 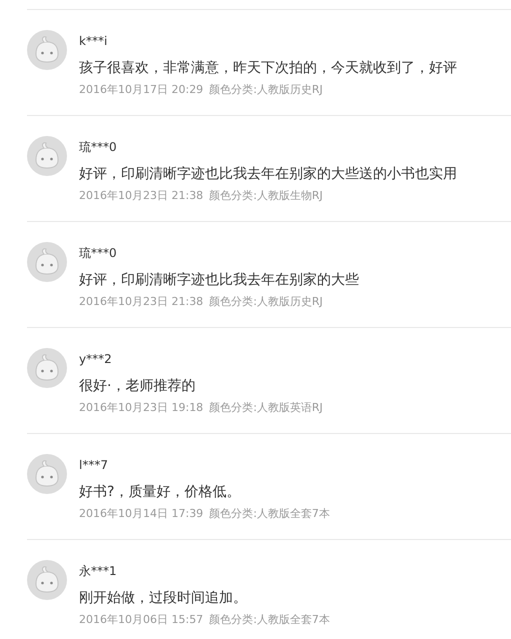 What do you see at coordinates (163, 598) in the screenshot?
I see `review-text: 刚开始做，过段时间追加。` at bounding box center [163, 598].